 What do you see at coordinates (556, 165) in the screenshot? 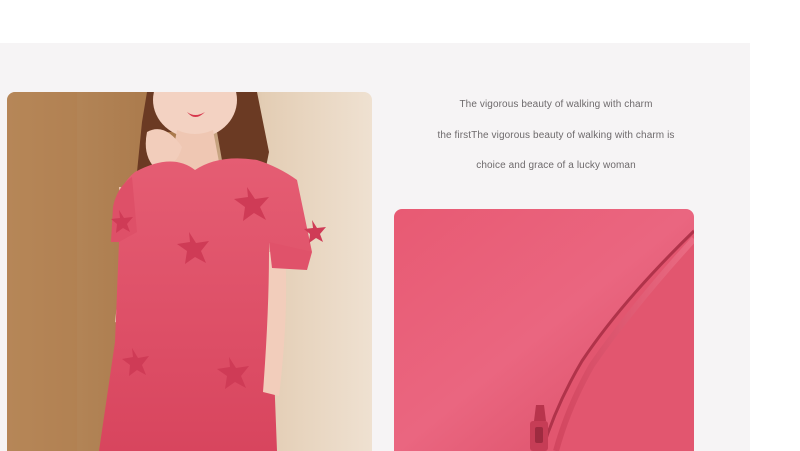
I see `description-line-3: choice and grace of a lucky woman` at bounding box center [556, 165].